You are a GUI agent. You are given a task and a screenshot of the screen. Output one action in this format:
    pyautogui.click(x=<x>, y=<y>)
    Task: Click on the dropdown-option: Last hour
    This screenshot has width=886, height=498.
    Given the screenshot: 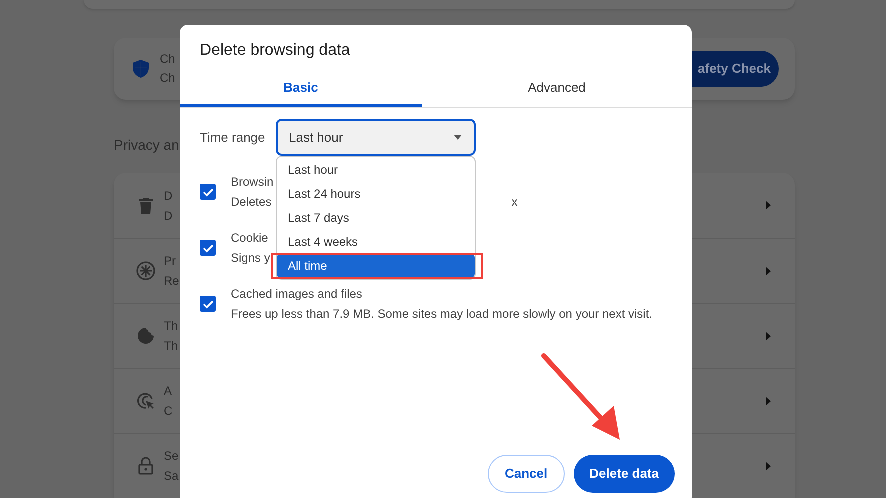 What is the action you would take?
    pyautogui.click(x=376, y=170)
    